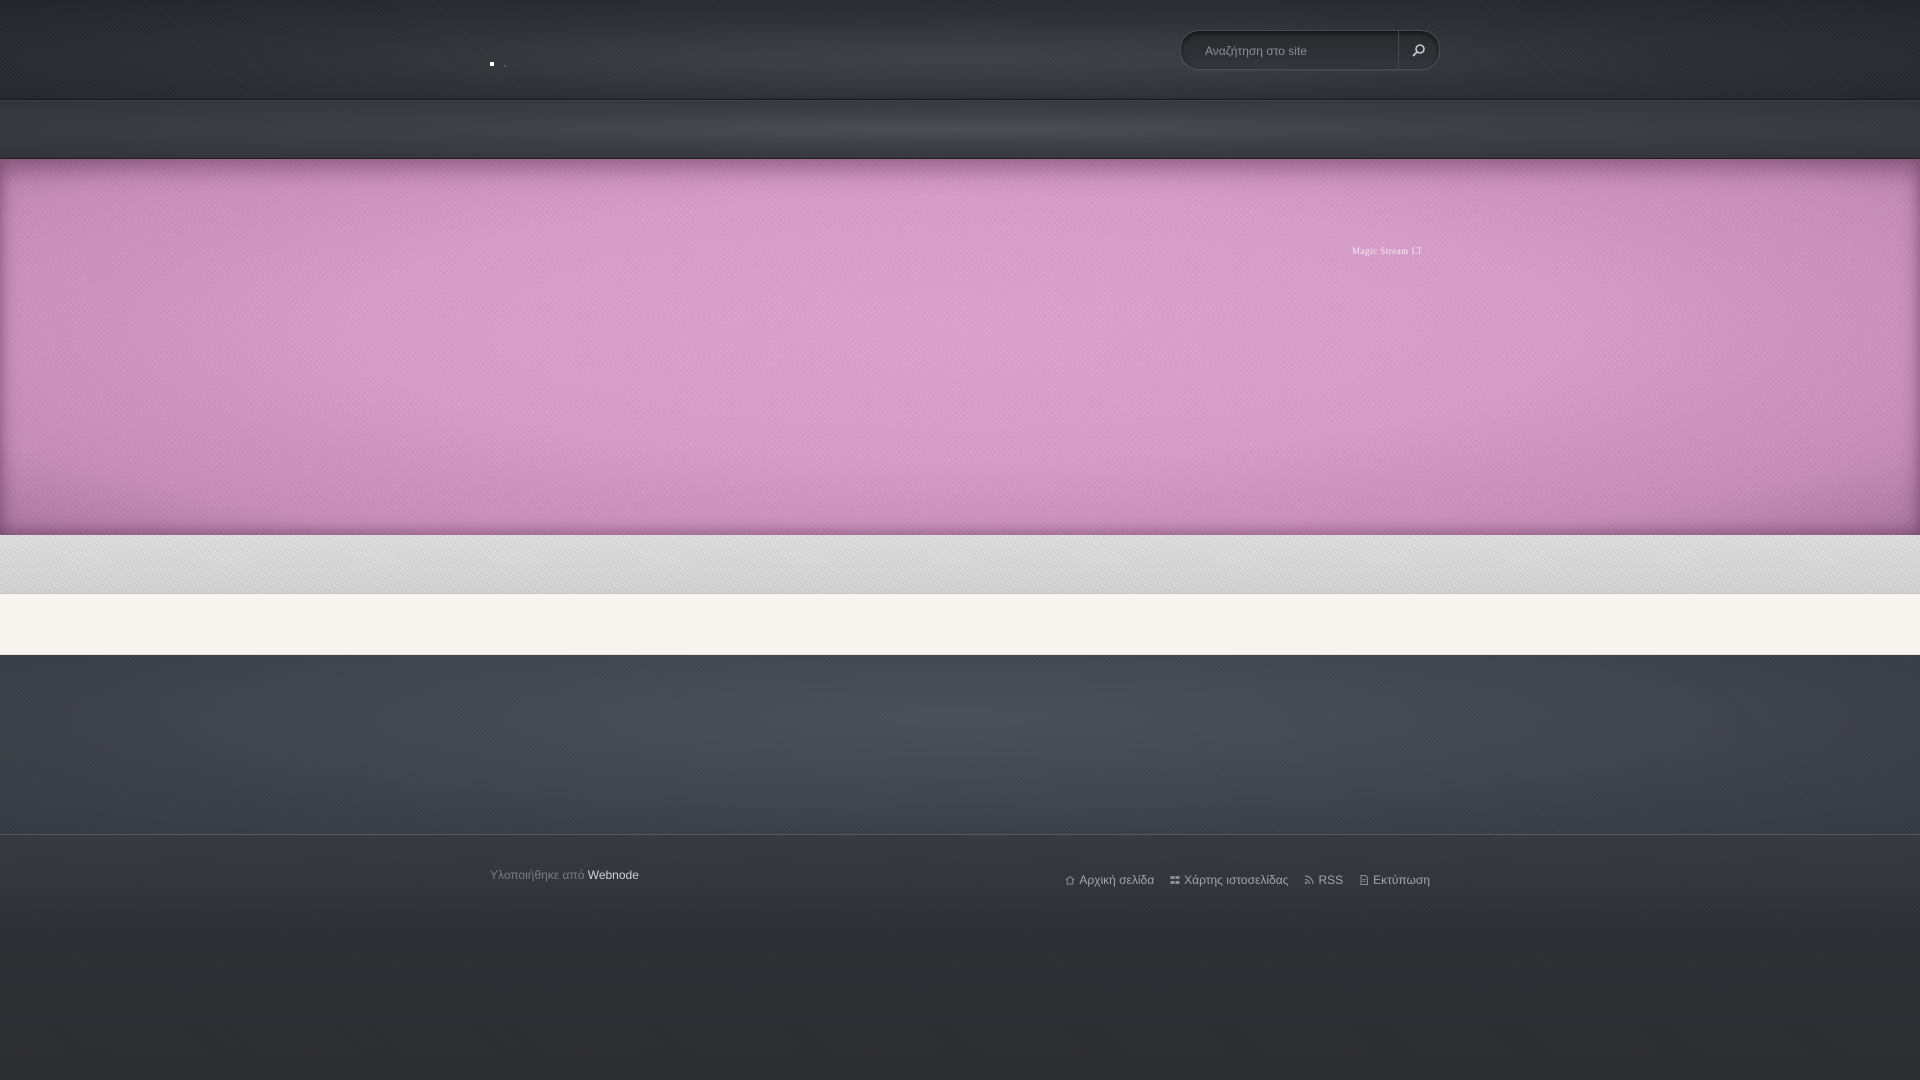  Describe the element at coordinates (492, 64) in the screenshot. I see `logo-mark-icon` at that location.